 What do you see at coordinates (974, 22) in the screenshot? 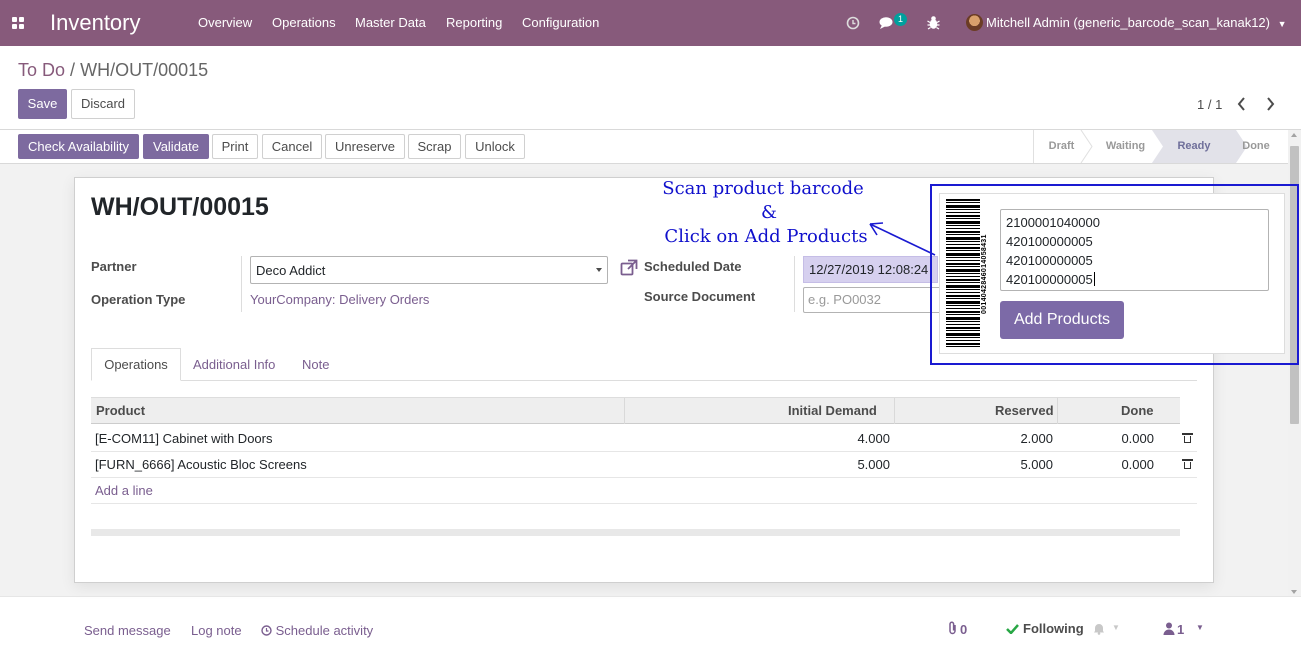
I see `user-avatar` at bounding box center [974, 22].